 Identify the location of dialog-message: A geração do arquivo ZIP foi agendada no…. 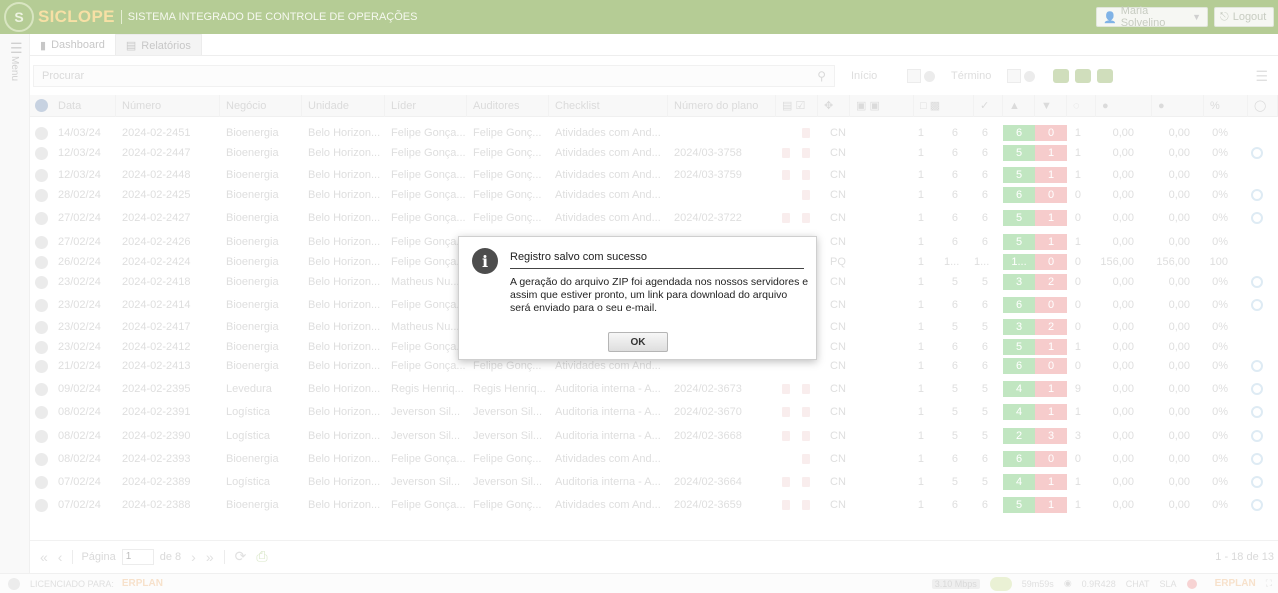
(659, 295).